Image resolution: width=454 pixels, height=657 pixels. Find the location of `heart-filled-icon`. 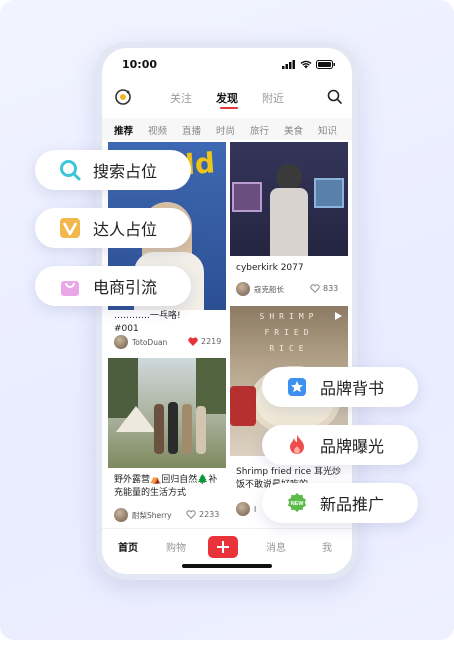

heart-filled-icon is located at coordinates (193, 341).